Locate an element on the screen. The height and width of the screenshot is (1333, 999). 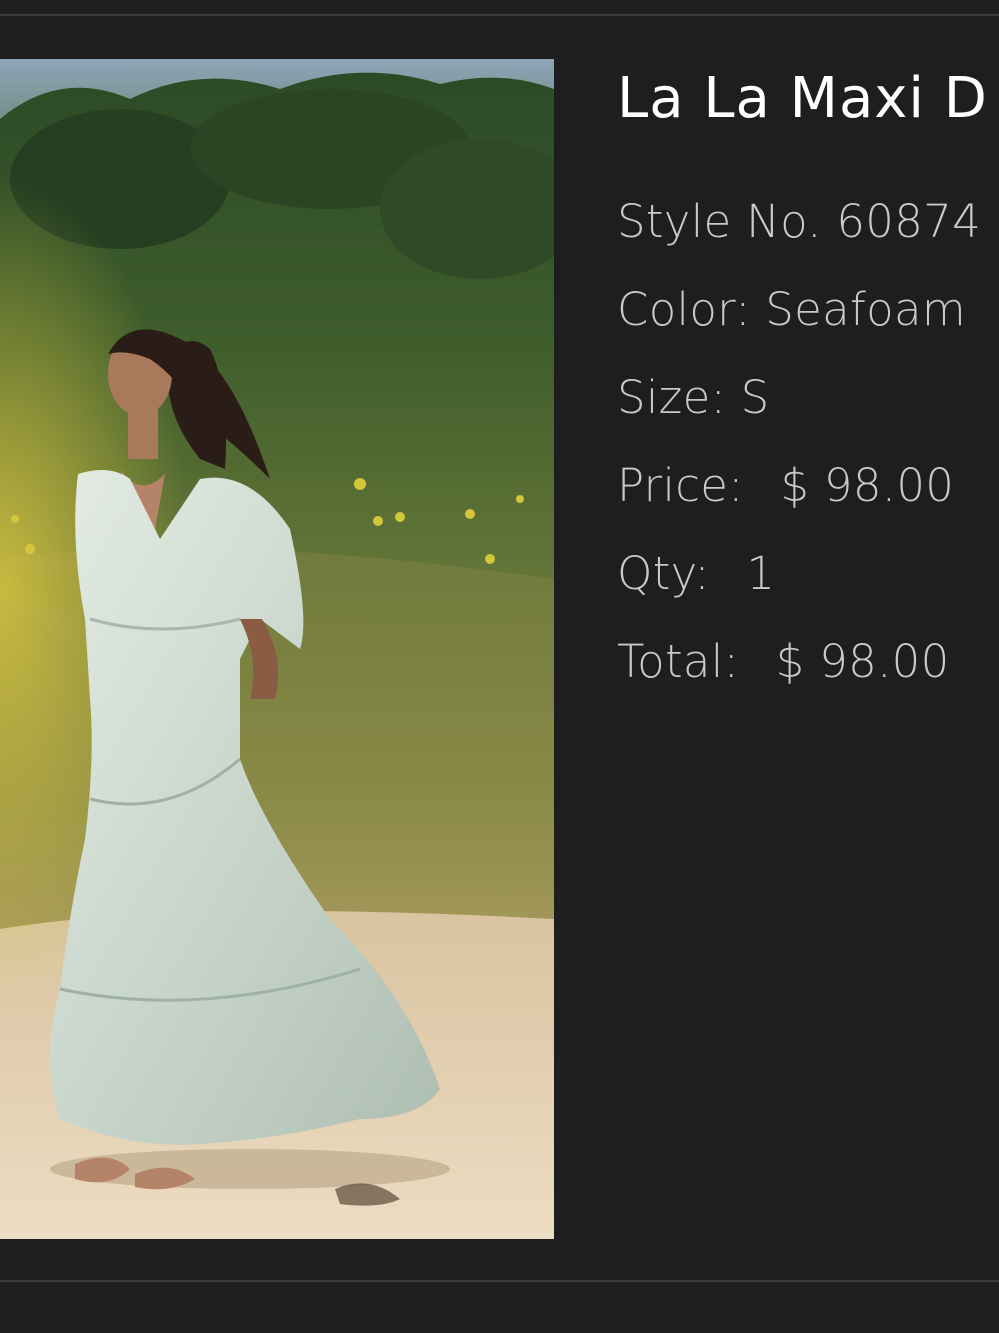
style-number-row: Style No. 60874 is located at coordinates (808, 236).